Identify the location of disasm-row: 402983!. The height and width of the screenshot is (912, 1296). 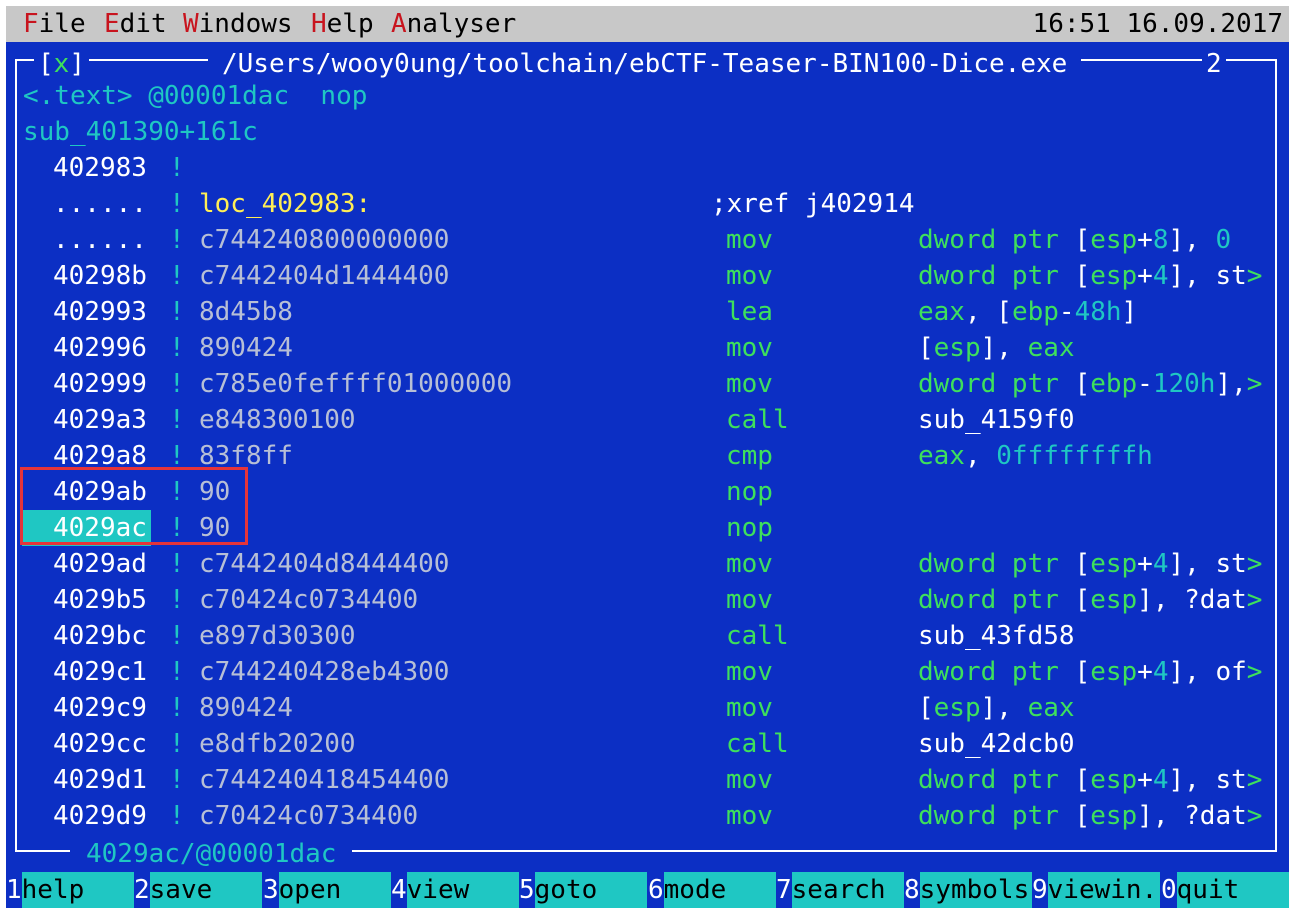
(647, 168).